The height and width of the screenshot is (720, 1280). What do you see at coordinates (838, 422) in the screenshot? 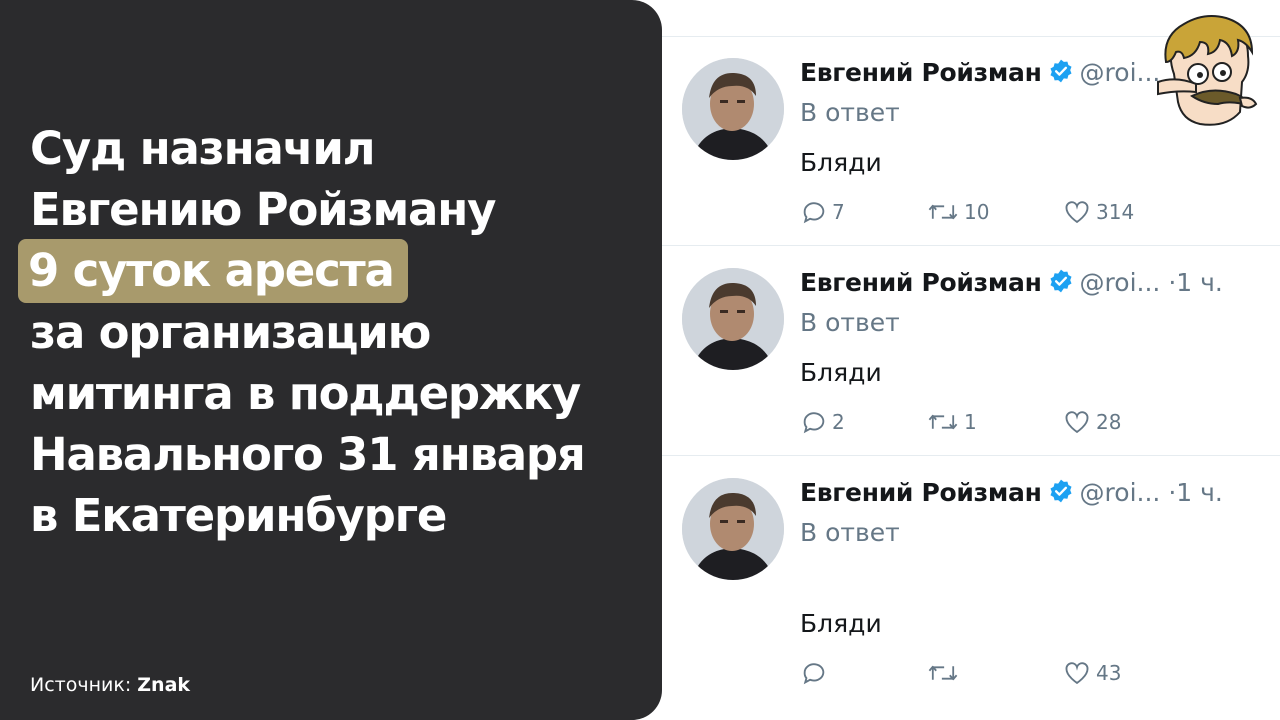
I see `reply-count: 2` at bounding box center [838, 422].